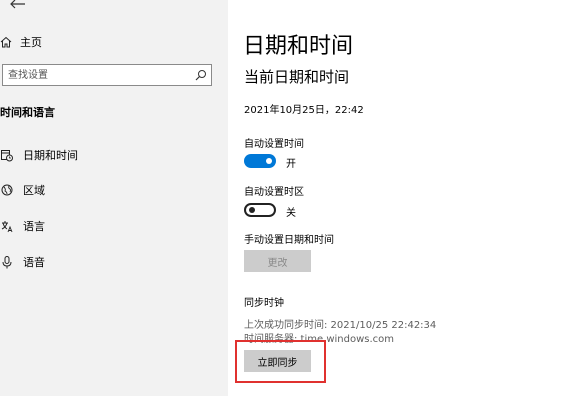 This screenshot has height=396, width=587. Describe the element at coordinates (50, 155) in the screenshot. I see `sidebar-item-label: 日期和时间` at that location.